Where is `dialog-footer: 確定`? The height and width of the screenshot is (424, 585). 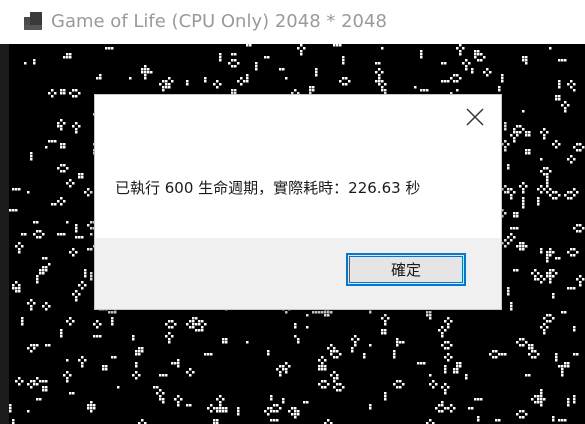 dialog-footer: 確定 is located at coordinates (298, 273).